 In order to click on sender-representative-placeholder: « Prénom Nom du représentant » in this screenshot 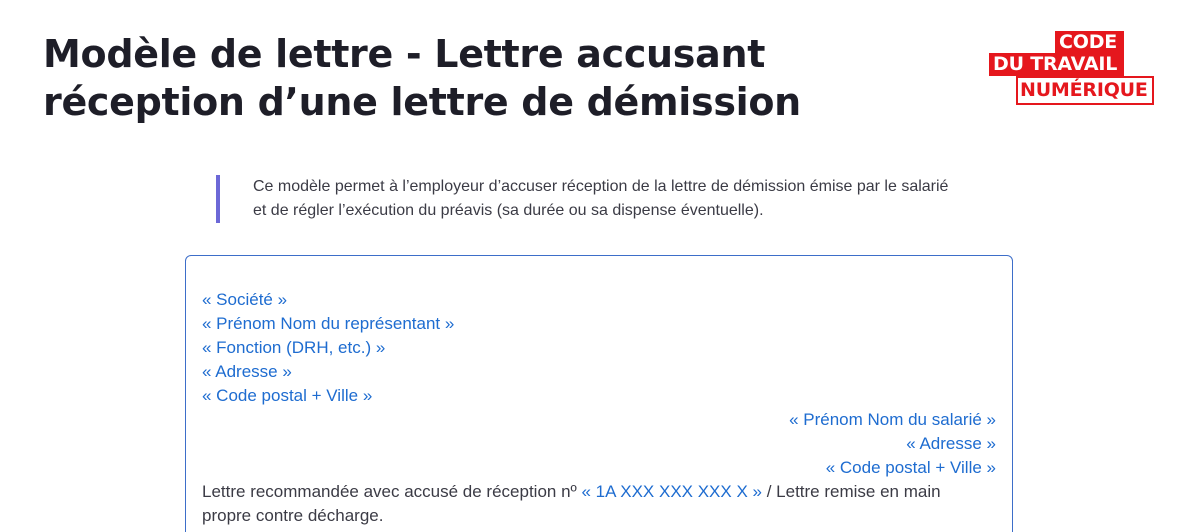, I will do `click(328, 323)`.